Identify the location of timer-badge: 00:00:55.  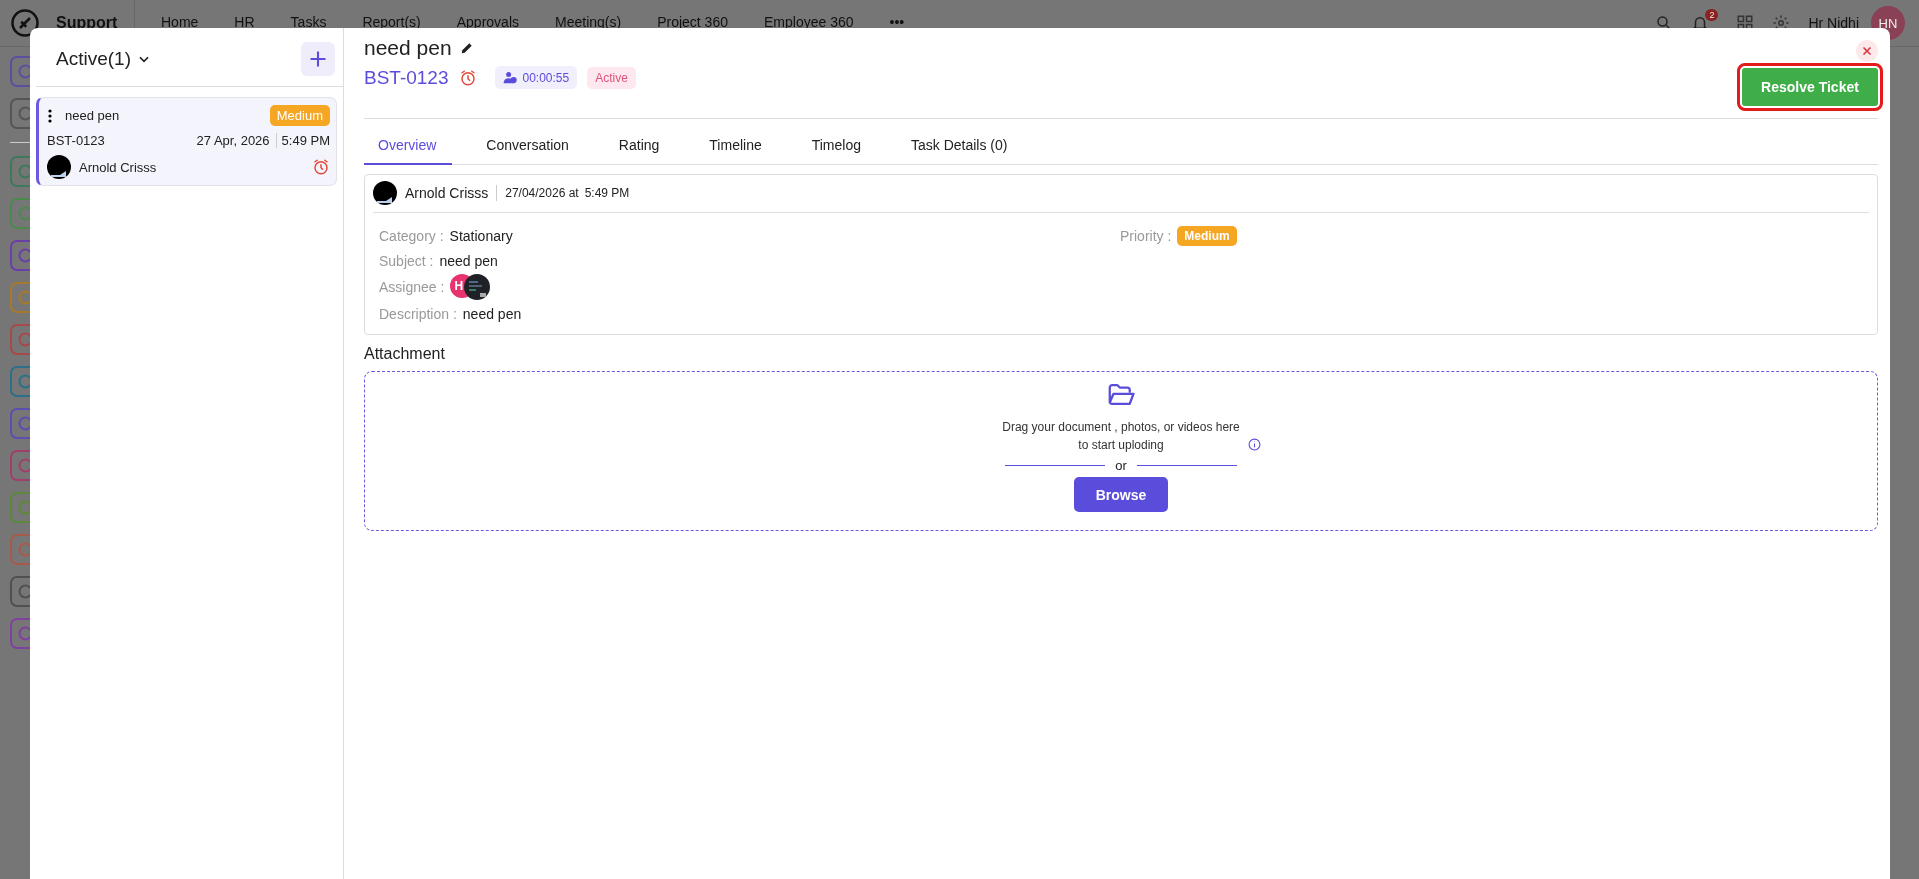
(536, 77).